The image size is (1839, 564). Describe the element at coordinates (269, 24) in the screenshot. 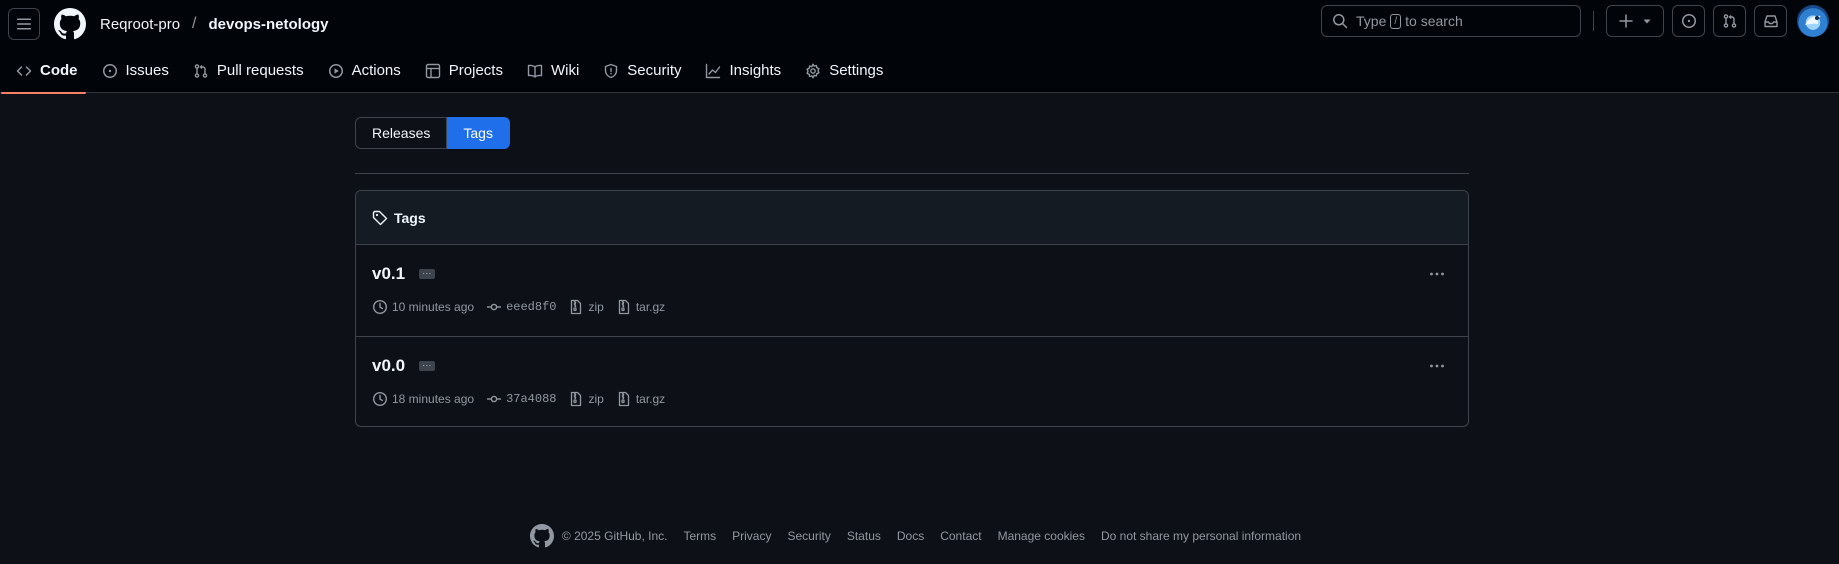

I see `repo-link: devops-netology` at that location.